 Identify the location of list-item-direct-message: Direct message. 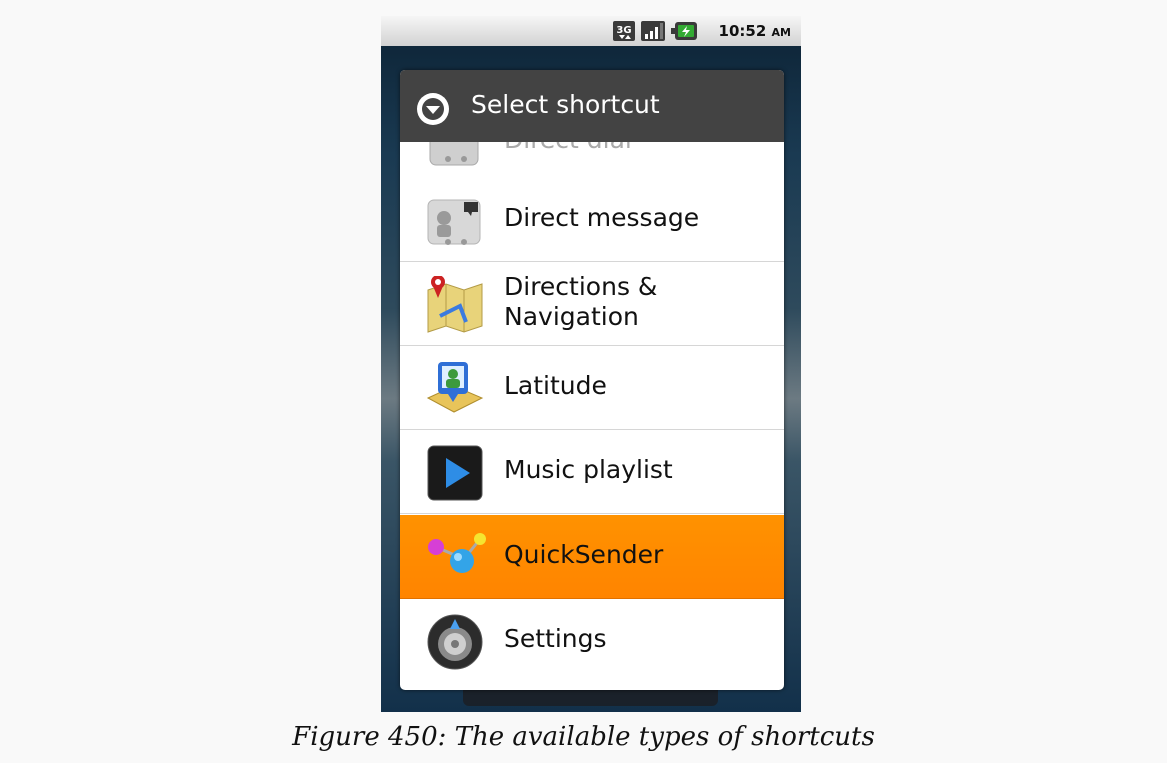
(592, 220).